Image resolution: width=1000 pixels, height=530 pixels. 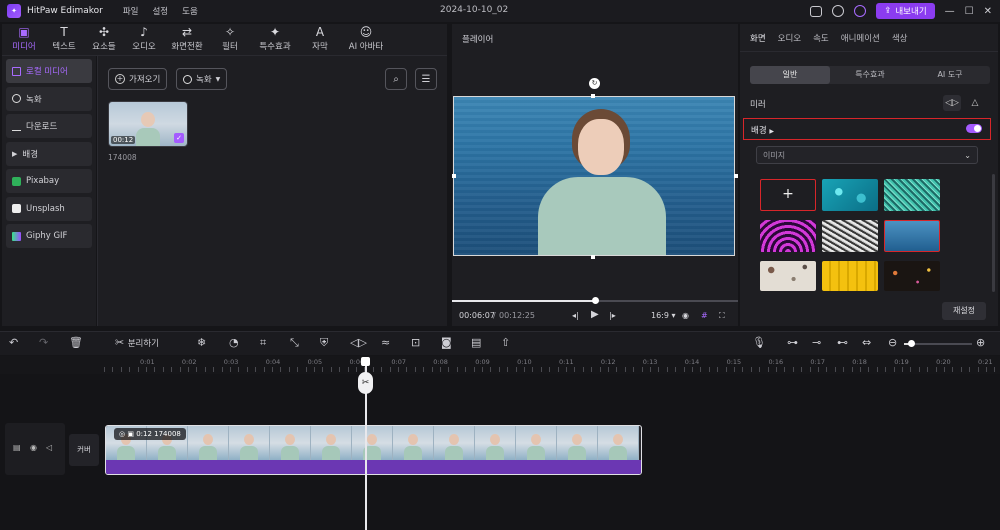 What do you see at coordinates (988, 11) in the screenshot?
I see `close-icon: ✕` at bounding box center [988, 11].